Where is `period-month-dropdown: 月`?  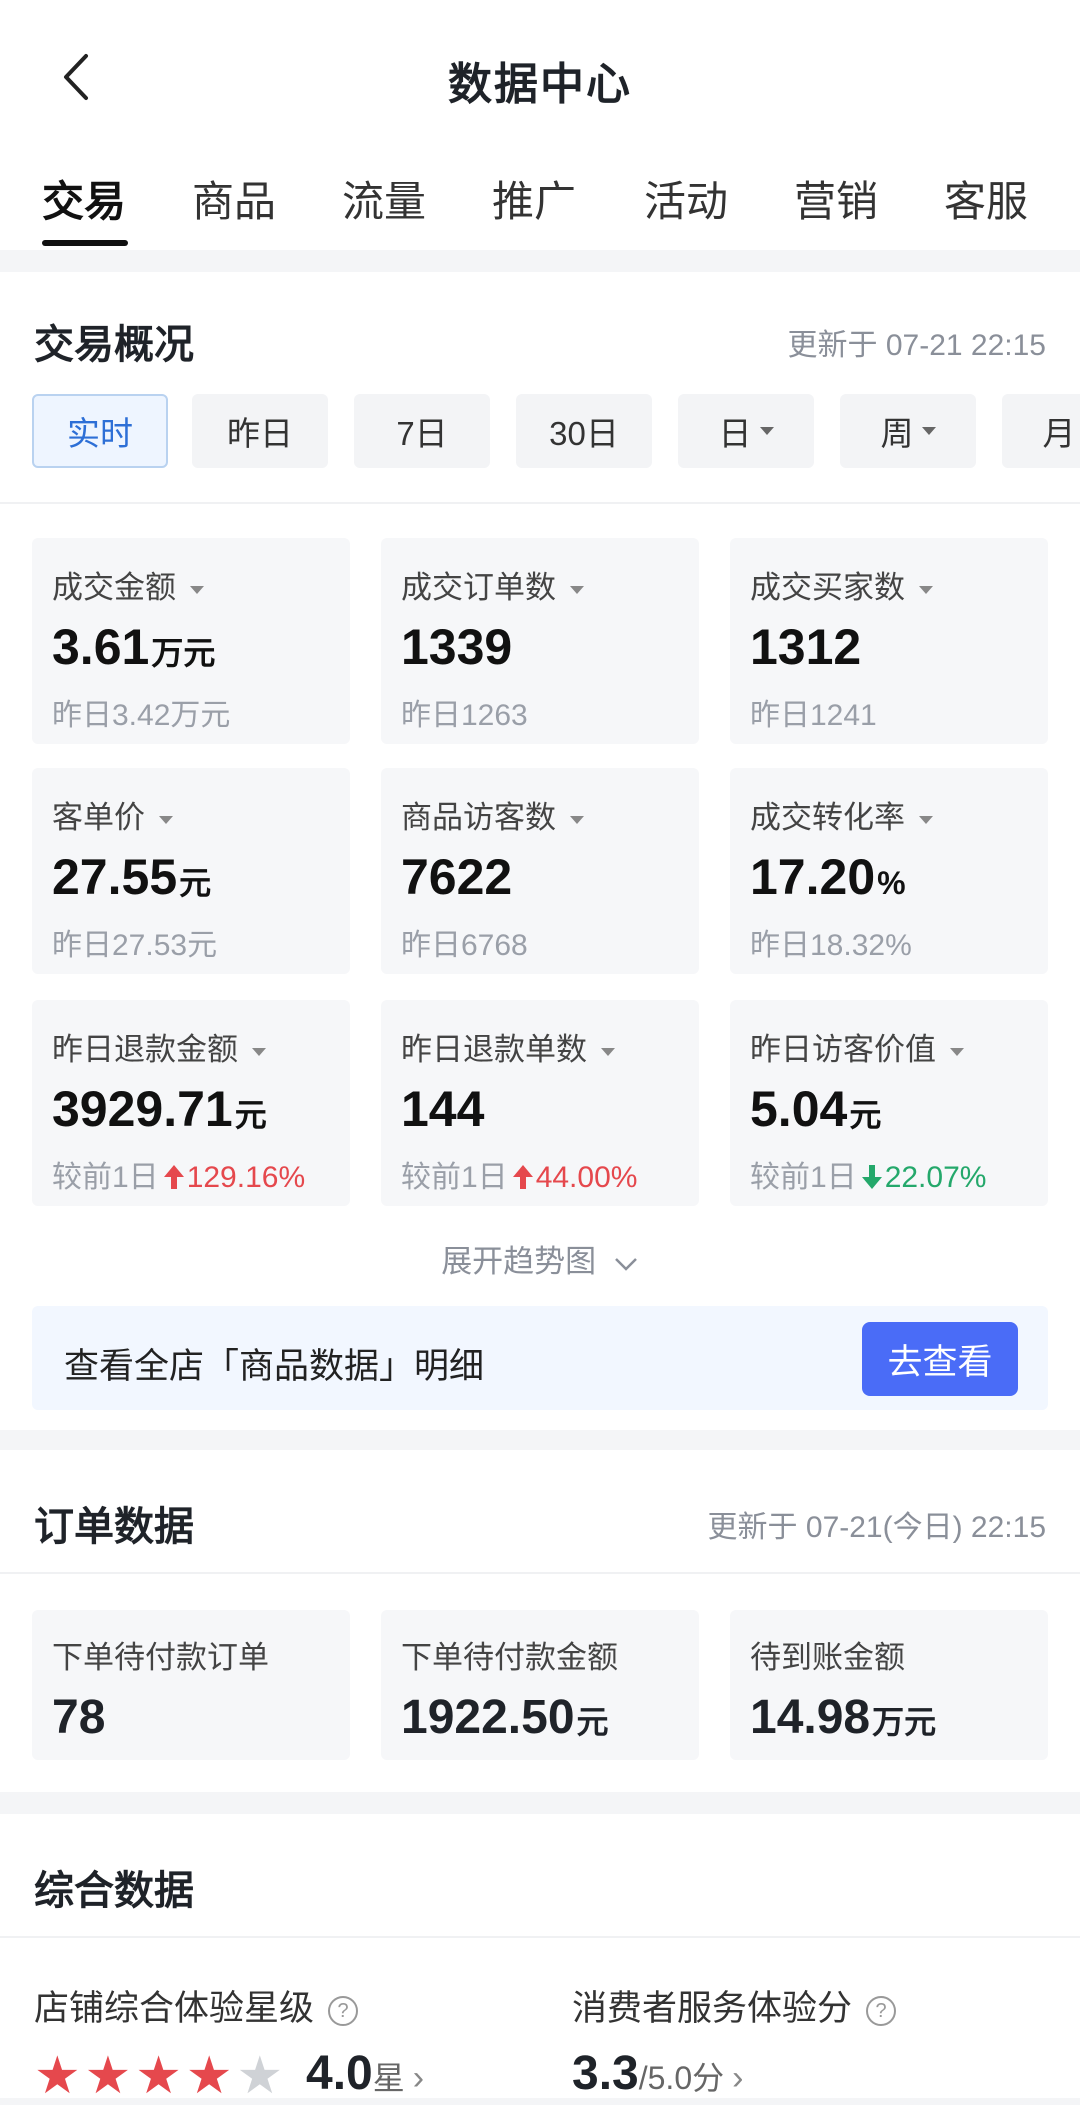 period-month-dropdown: 月 is located at coordinates (1041, 431).